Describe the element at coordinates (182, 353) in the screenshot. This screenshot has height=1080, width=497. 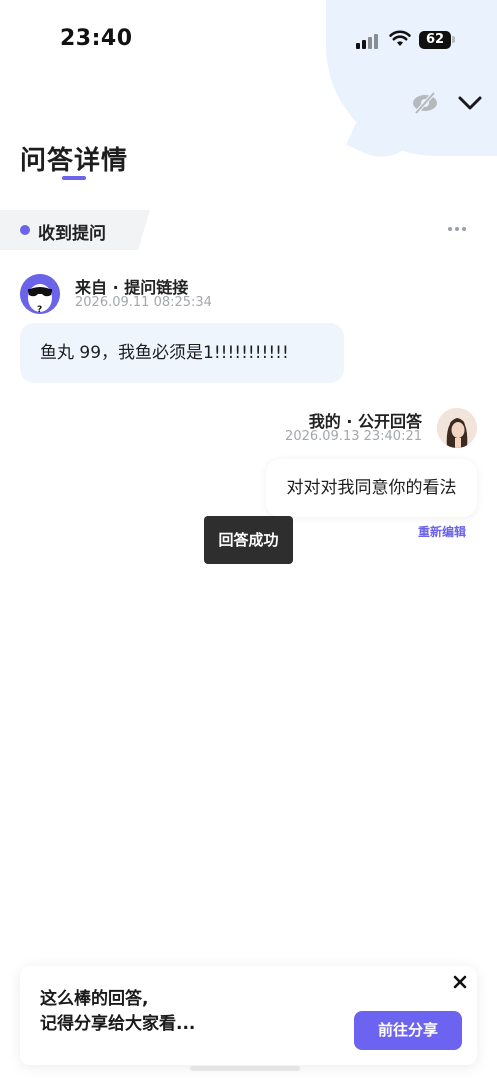
I see `question-bubble: 鱼丸 99，我鱼必须是1!!!!!!!!!!!` at that location.